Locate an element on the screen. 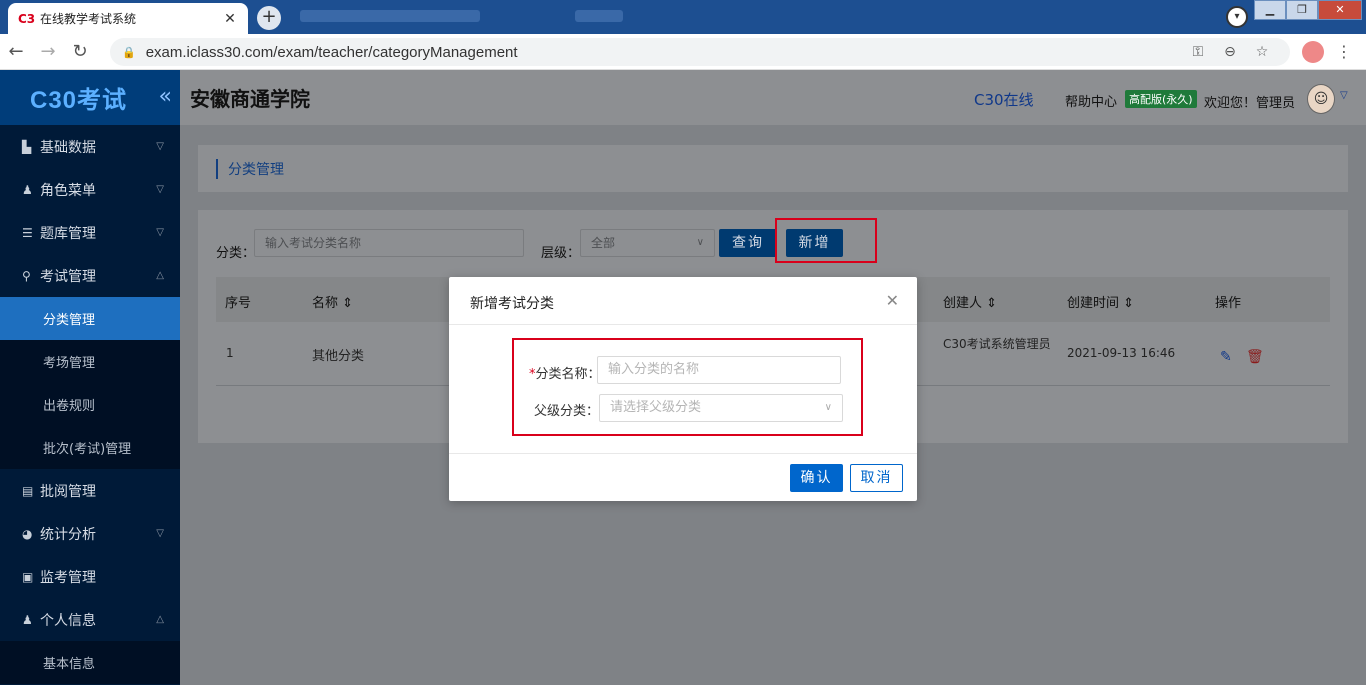 This screenshot has height=685, width=1366. sidebar-item-label: 个人信息 is located at coordinates (68, 620).